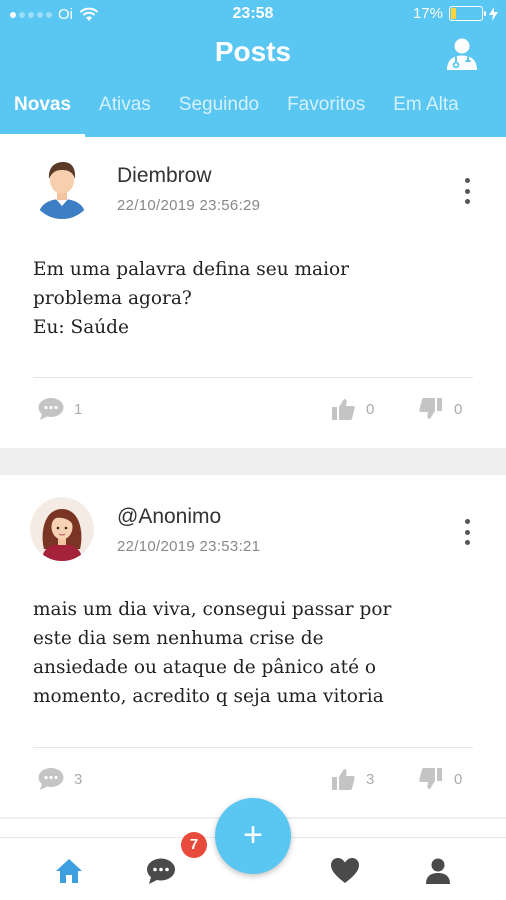  I want to click on female-avatar-icon, so click(62, 529).